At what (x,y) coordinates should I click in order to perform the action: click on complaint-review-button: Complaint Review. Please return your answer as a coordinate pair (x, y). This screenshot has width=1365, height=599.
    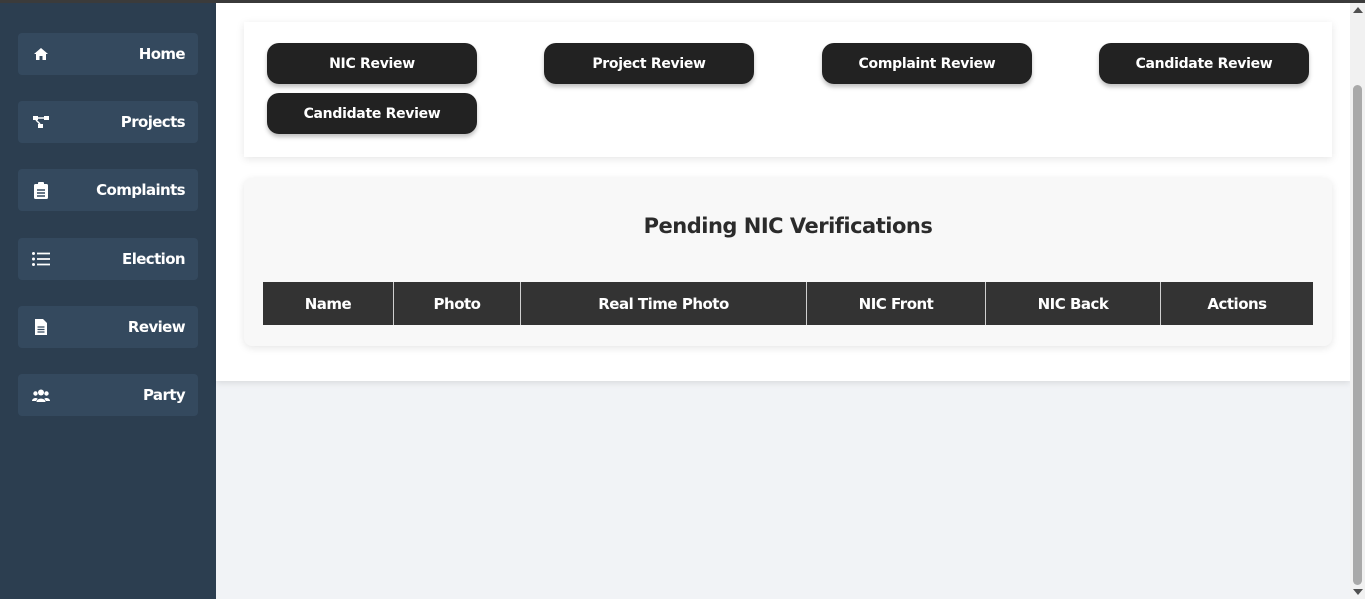
    Looking at the image, I should click on (927, 63).